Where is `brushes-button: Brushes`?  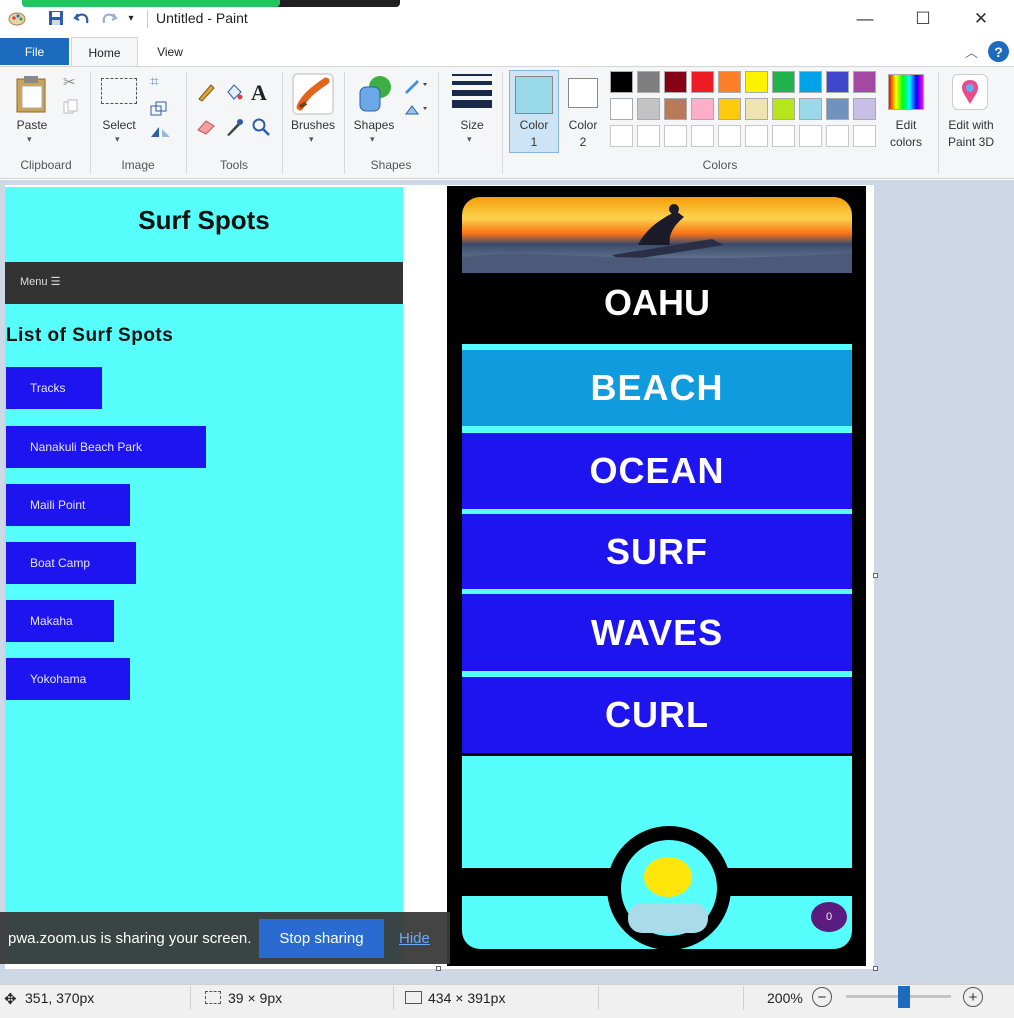 brushes-button: Brushes is located at coordinates (313, 125).